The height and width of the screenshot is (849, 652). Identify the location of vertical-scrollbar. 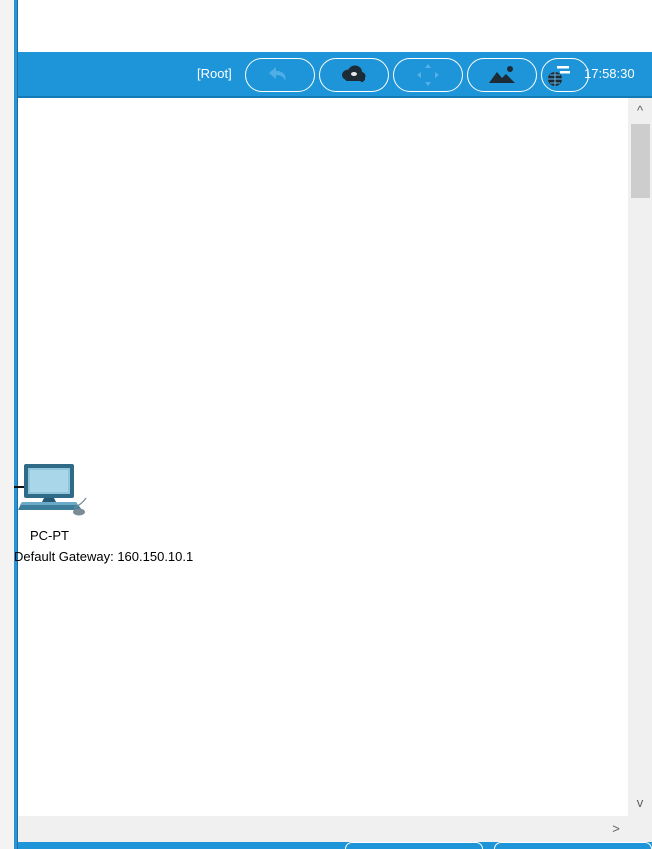
(640, 457).